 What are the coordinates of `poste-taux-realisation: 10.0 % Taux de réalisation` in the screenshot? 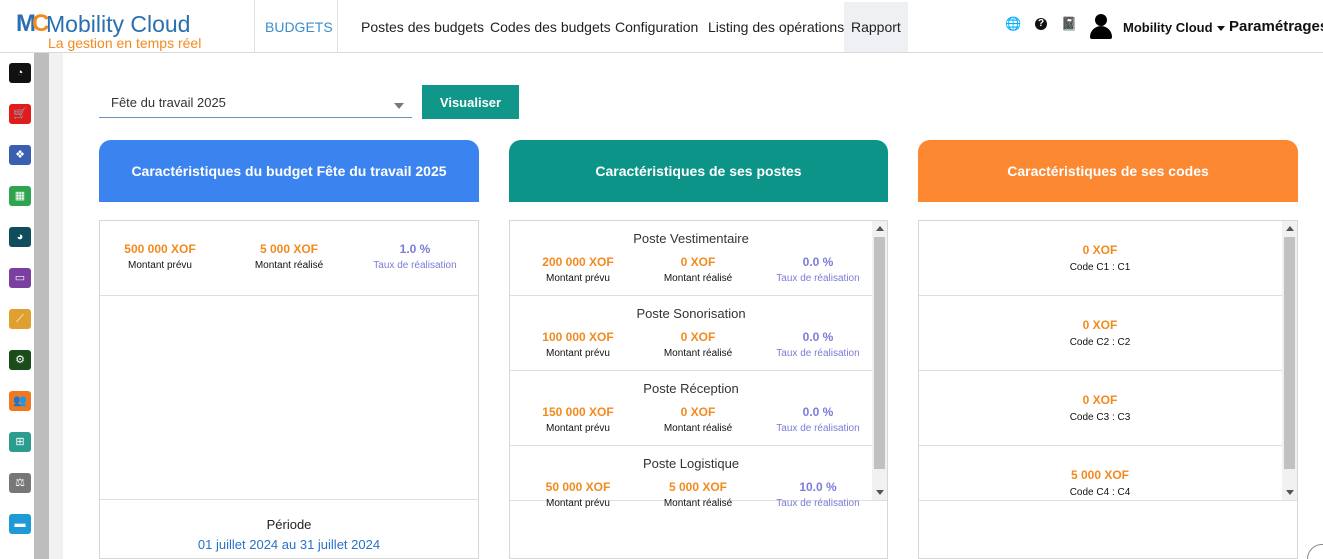 It's located at (818, 494).